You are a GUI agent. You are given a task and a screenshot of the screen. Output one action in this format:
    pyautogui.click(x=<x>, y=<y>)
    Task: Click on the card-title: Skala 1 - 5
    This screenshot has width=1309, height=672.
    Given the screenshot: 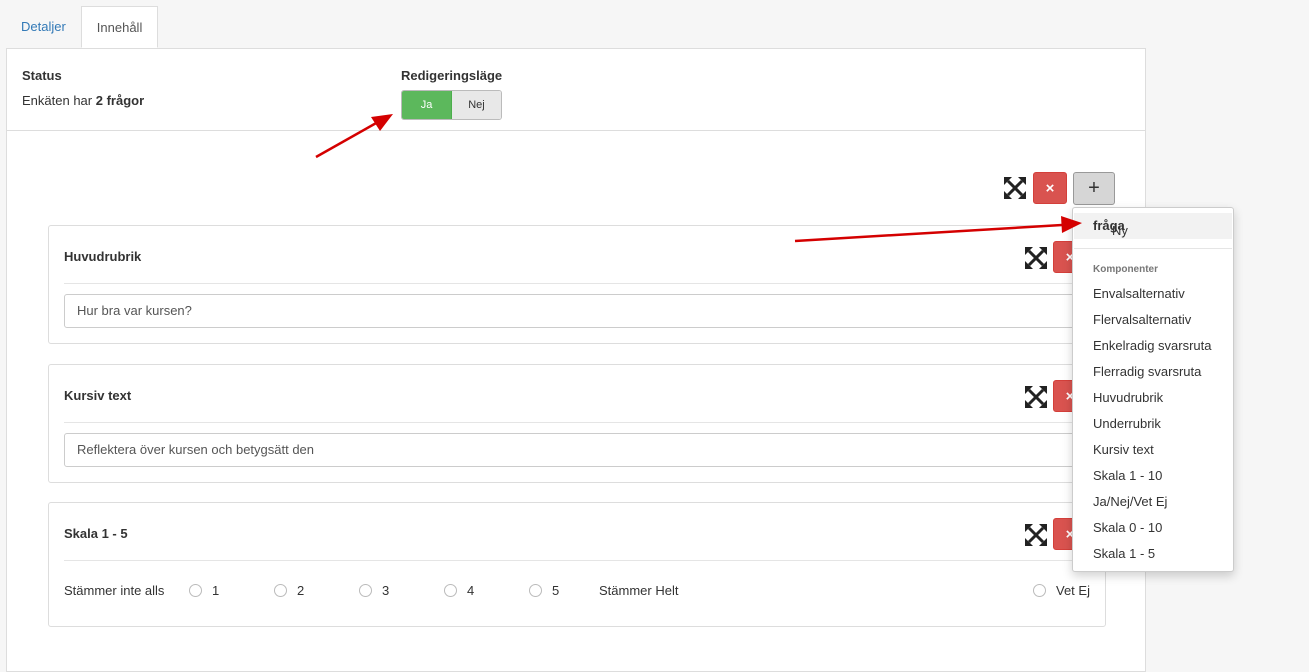 What is the action you would take?
    pyautogui.click(x=96, y=533)
    